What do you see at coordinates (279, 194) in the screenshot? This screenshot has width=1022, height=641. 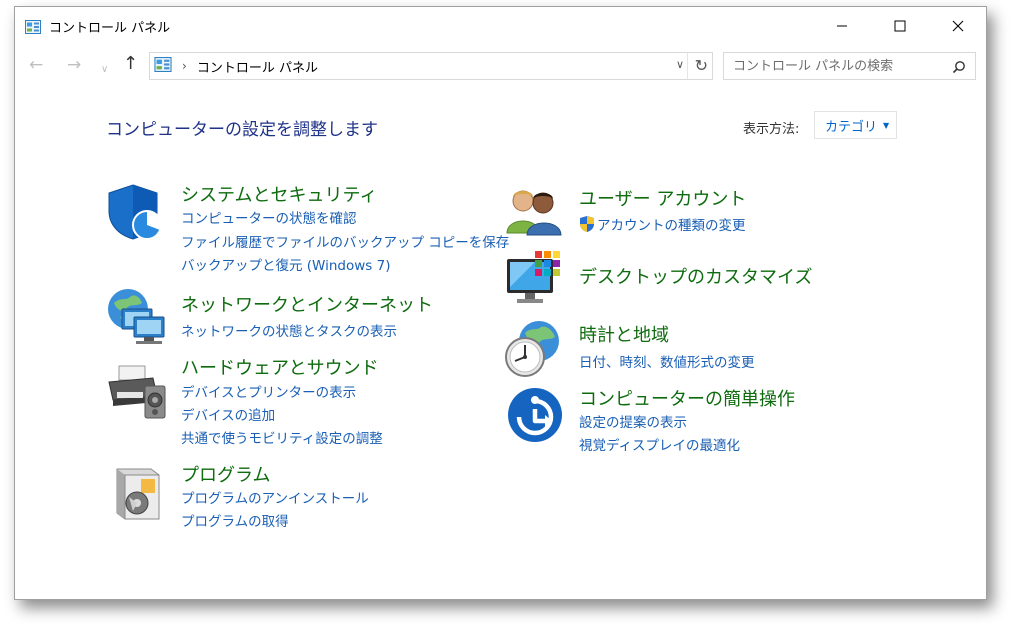 I see `category-title-system-security: システムとセキュリティ` at bounding box center [279, 194].